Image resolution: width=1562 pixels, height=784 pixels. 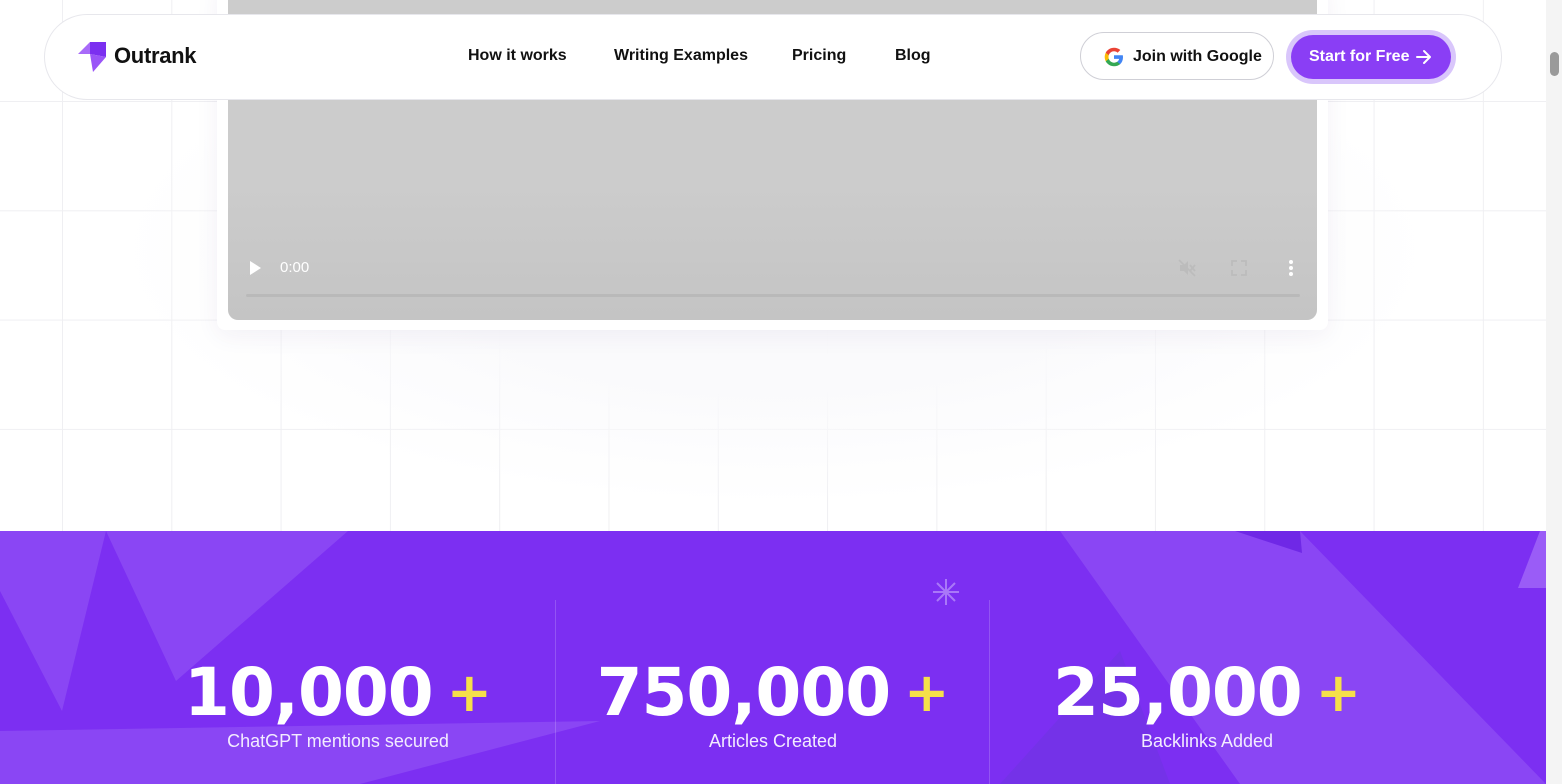 What do you see at coordinates (309, 692) in the screenshot?
I see `stat-value: 10,000` at bounding box center [309, 692].